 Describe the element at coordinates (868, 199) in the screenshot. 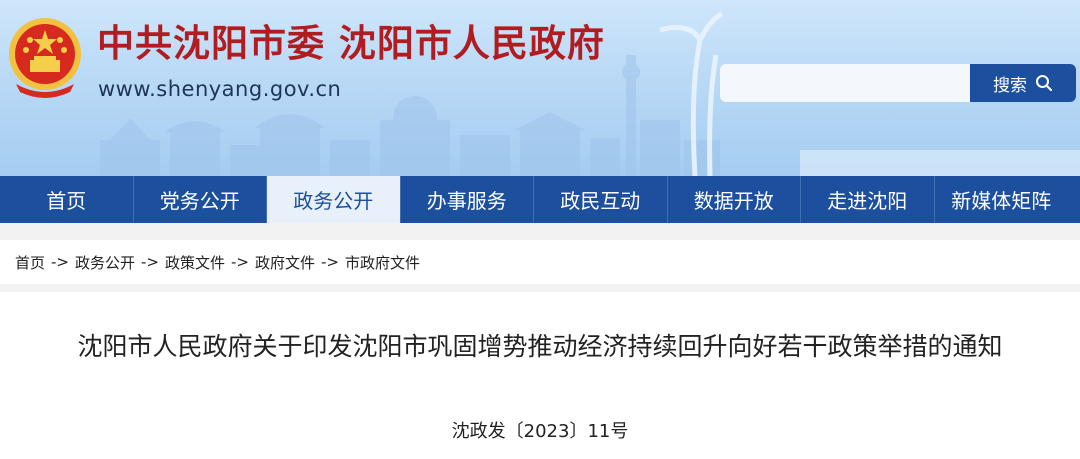

I see `nav-item-about-shenyang: 走进沈阳` at that location.